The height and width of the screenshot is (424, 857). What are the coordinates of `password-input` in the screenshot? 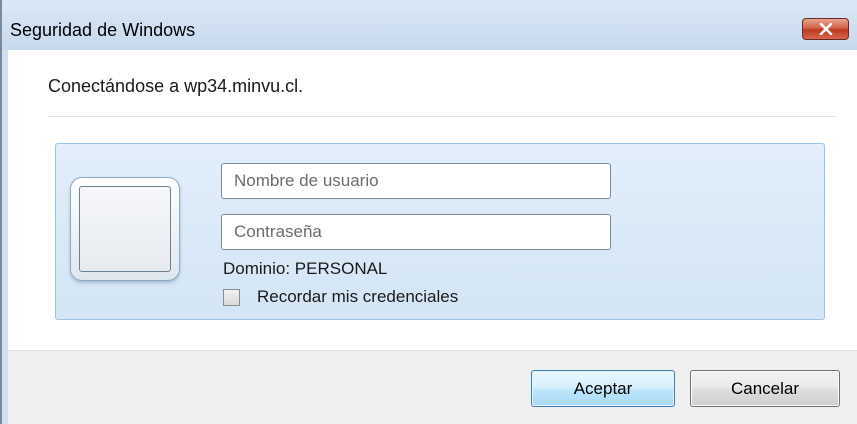 It's located at (416, 232).